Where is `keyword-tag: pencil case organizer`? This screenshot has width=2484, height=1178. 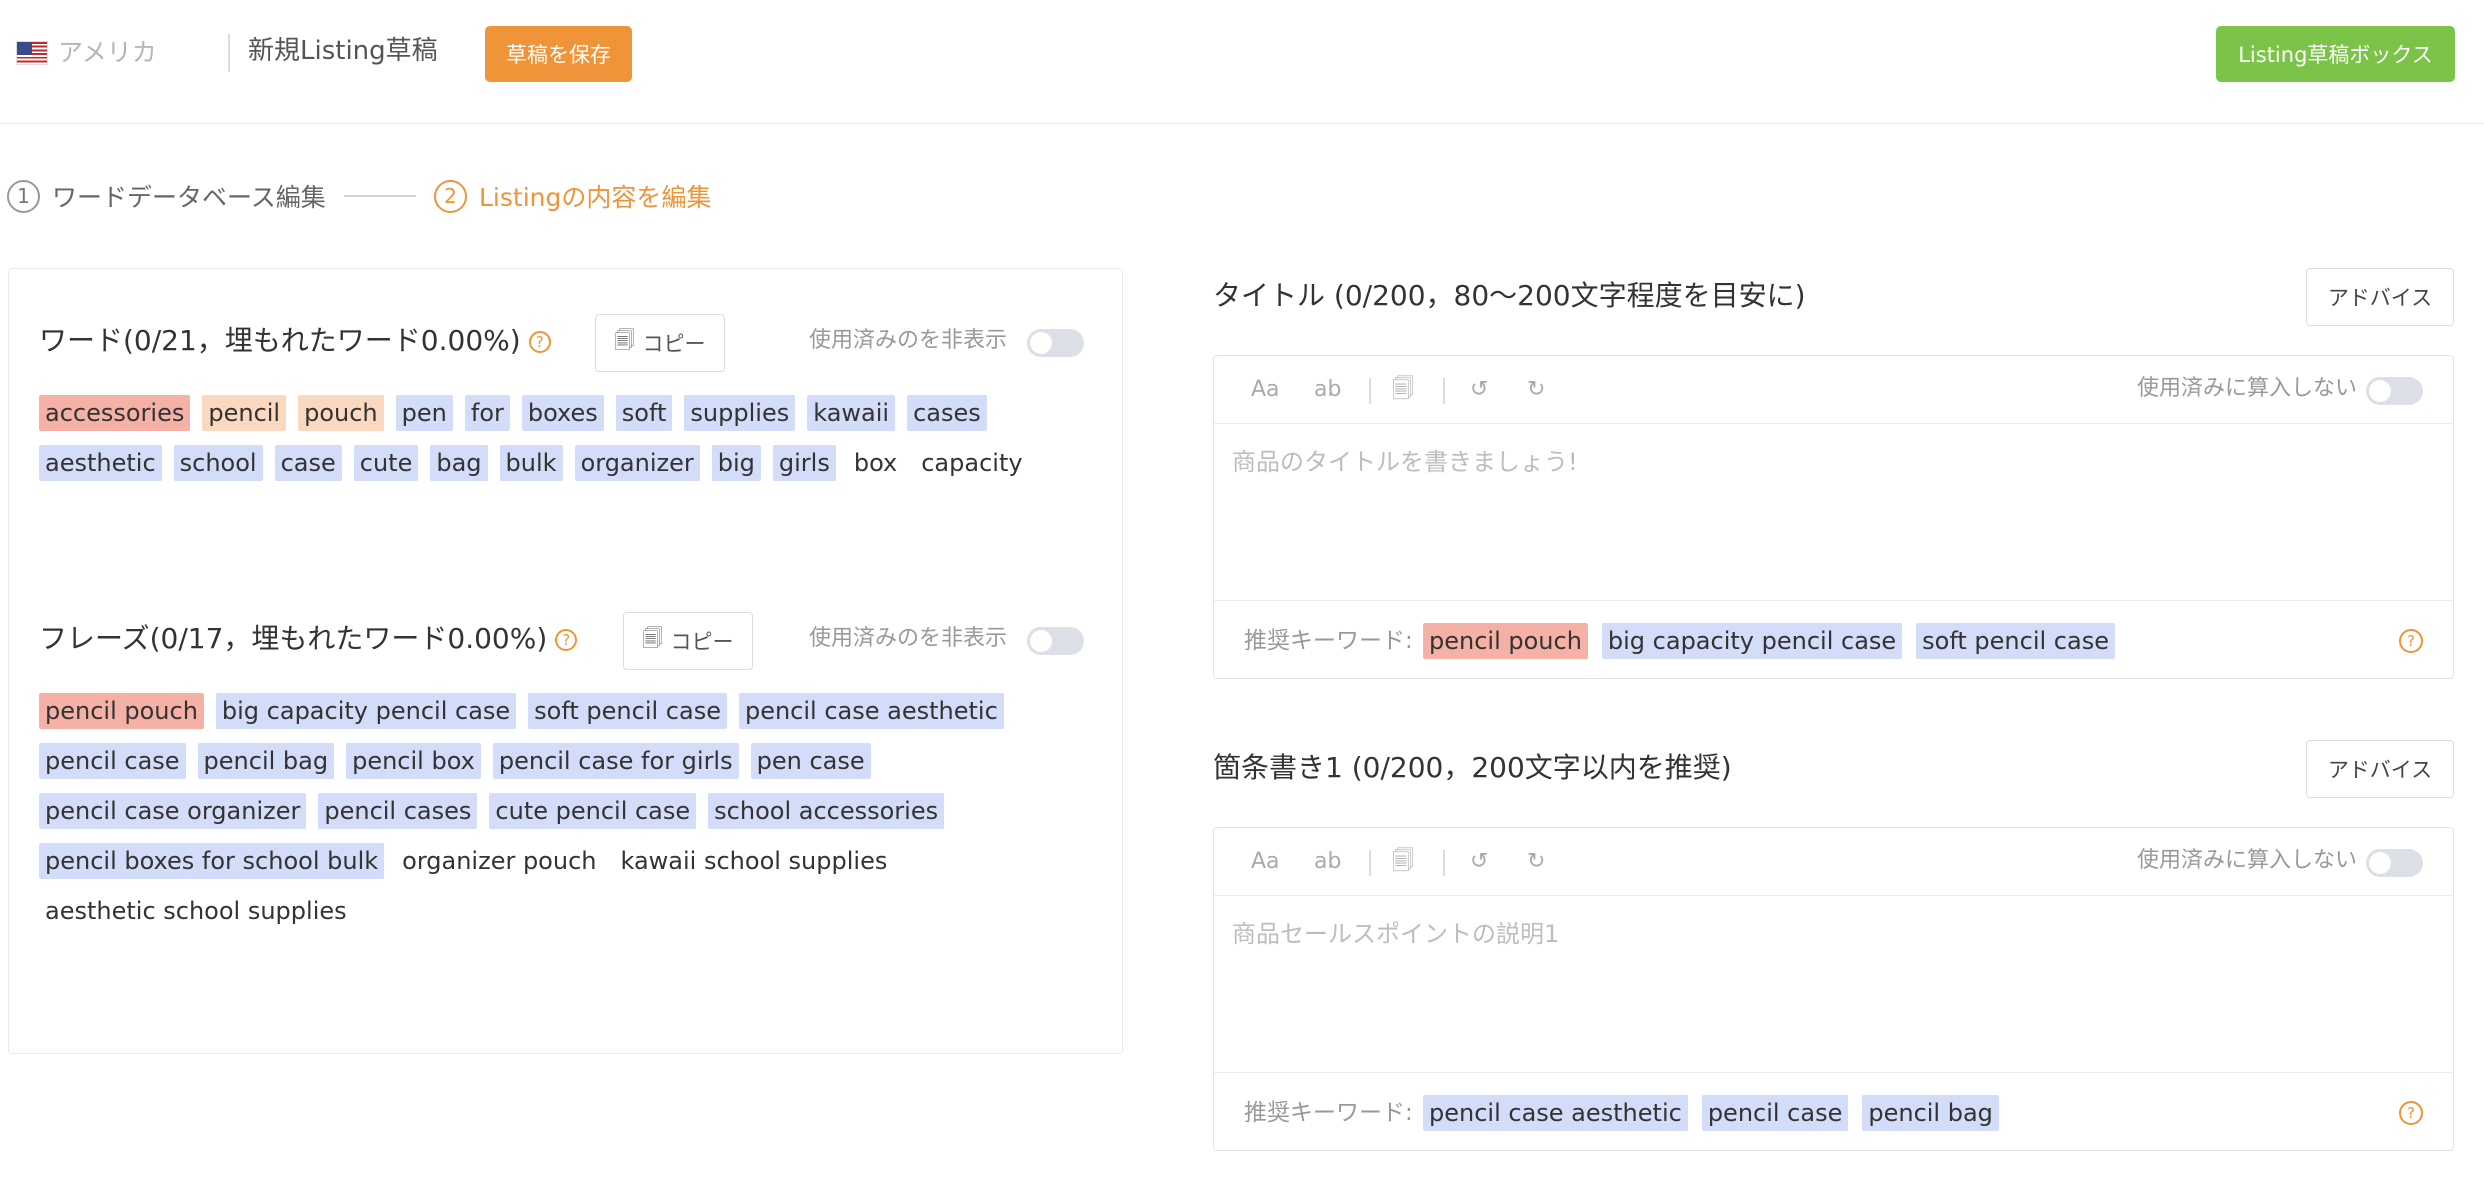 keyword-tag: pencil case organizer is located at coordinates (173, 811).